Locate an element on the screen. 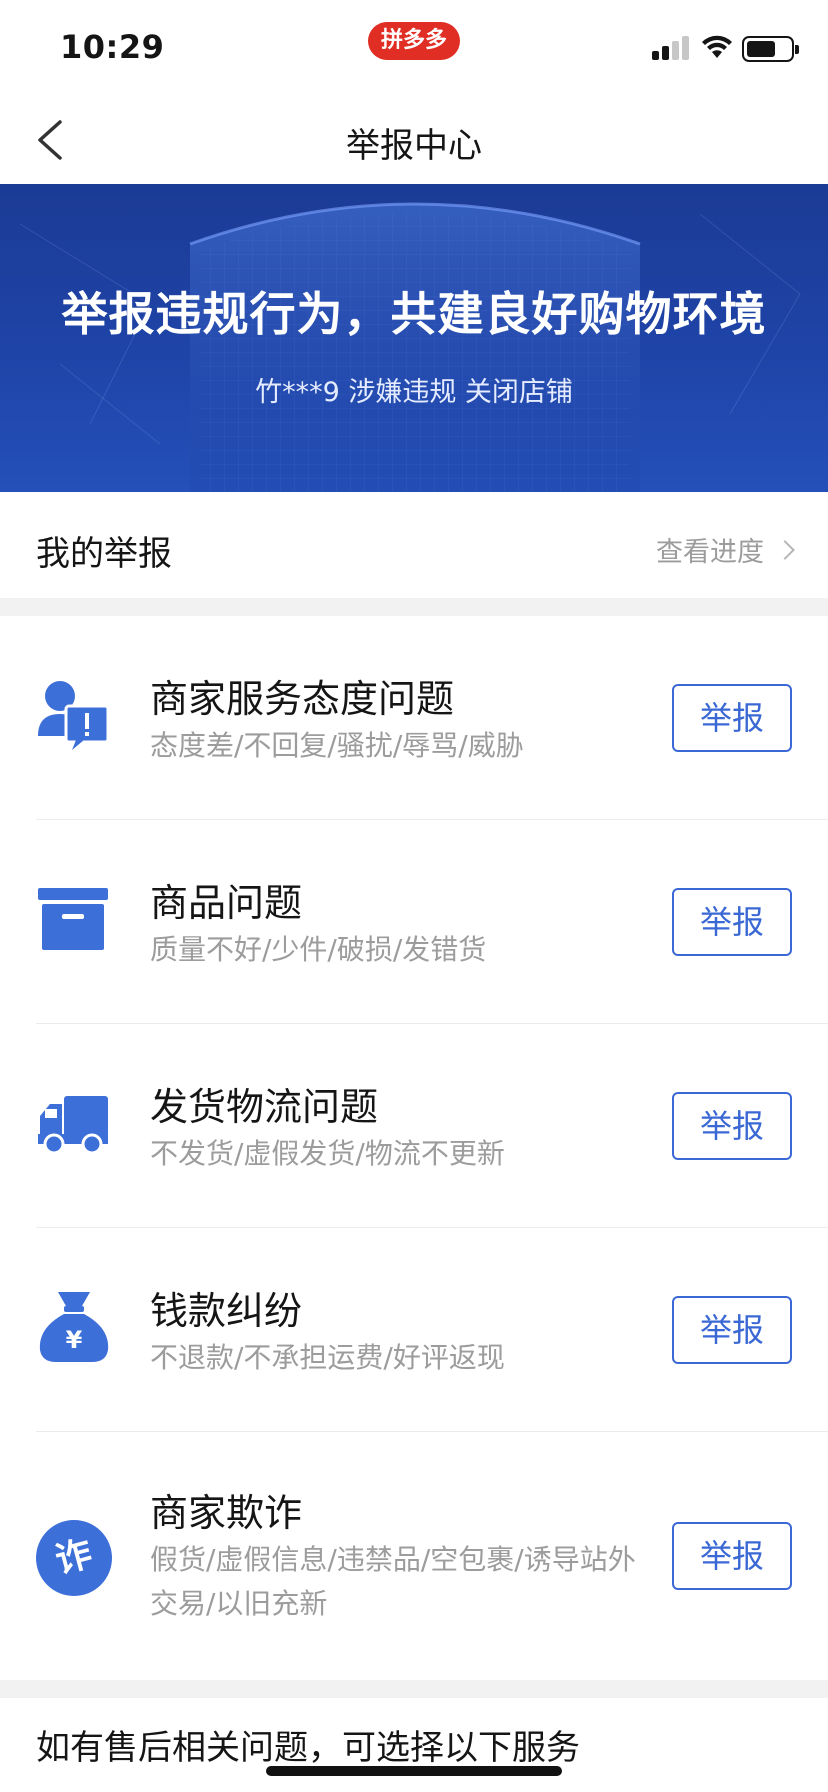  category-title: 商家服务态度问题 is located at coordinates (302, 699).